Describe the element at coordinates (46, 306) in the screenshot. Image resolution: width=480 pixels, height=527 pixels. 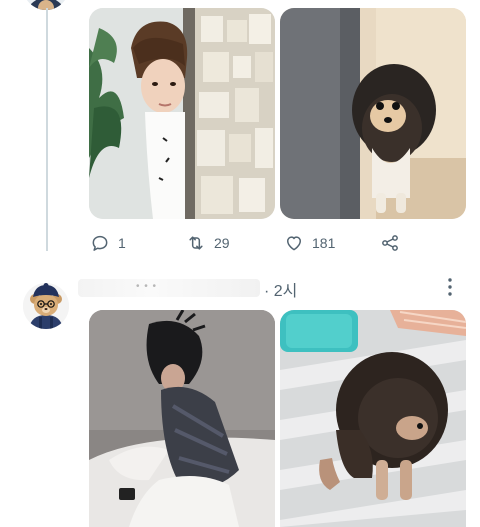
I see `user-avatar` at that location.